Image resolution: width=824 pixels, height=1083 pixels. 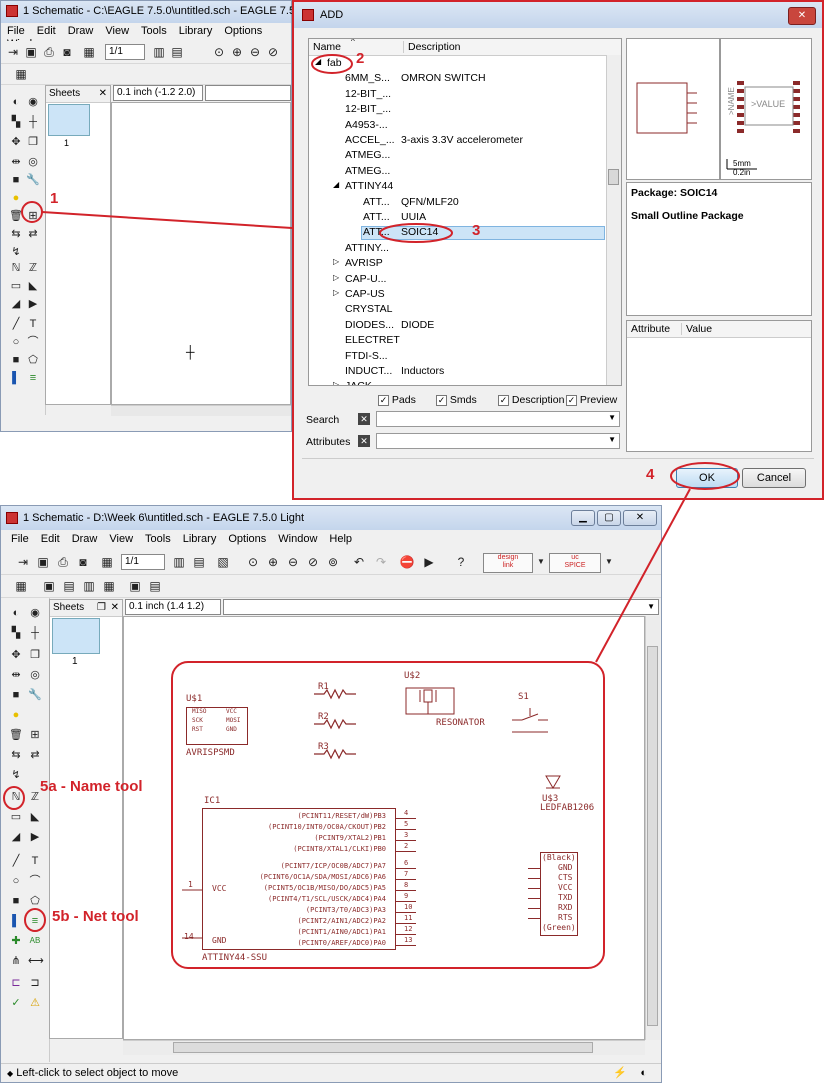 What do you see at coordinates (643, 1073) in the screenshot?
I see `stop-command-icon: ◐` at bounding box center [643, 1073].